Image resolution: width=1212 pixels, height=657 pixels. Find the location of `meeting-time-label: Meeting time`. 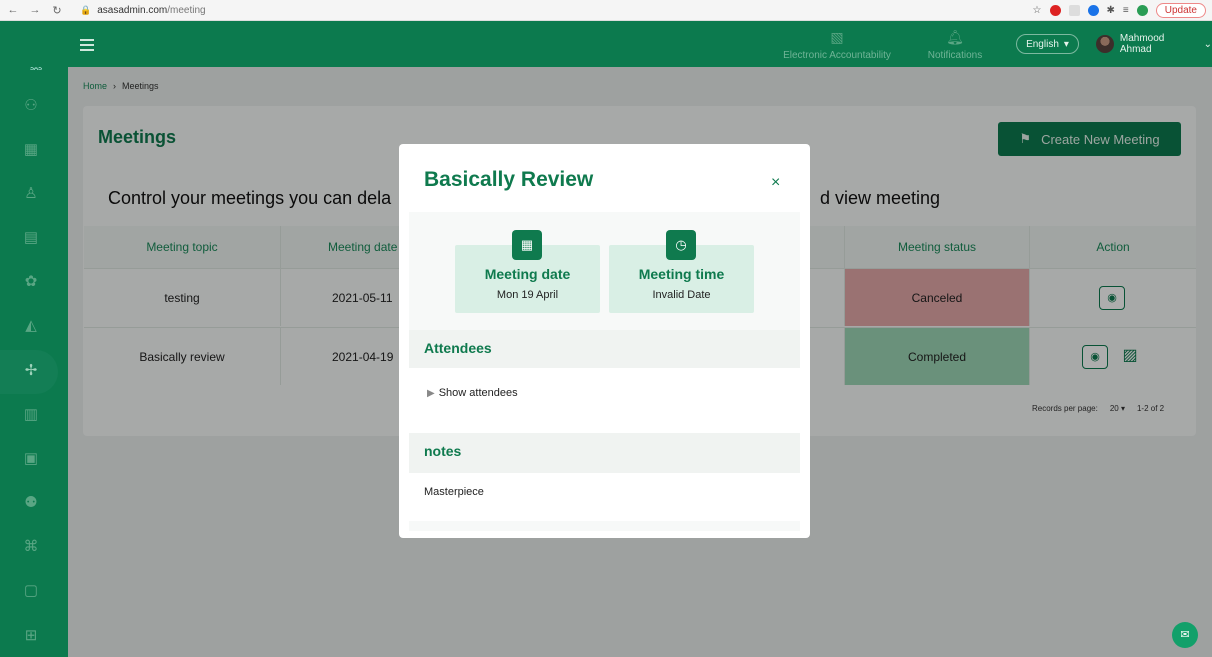

meeting-time-label: Meeting time is located at coordinates (681, 274).